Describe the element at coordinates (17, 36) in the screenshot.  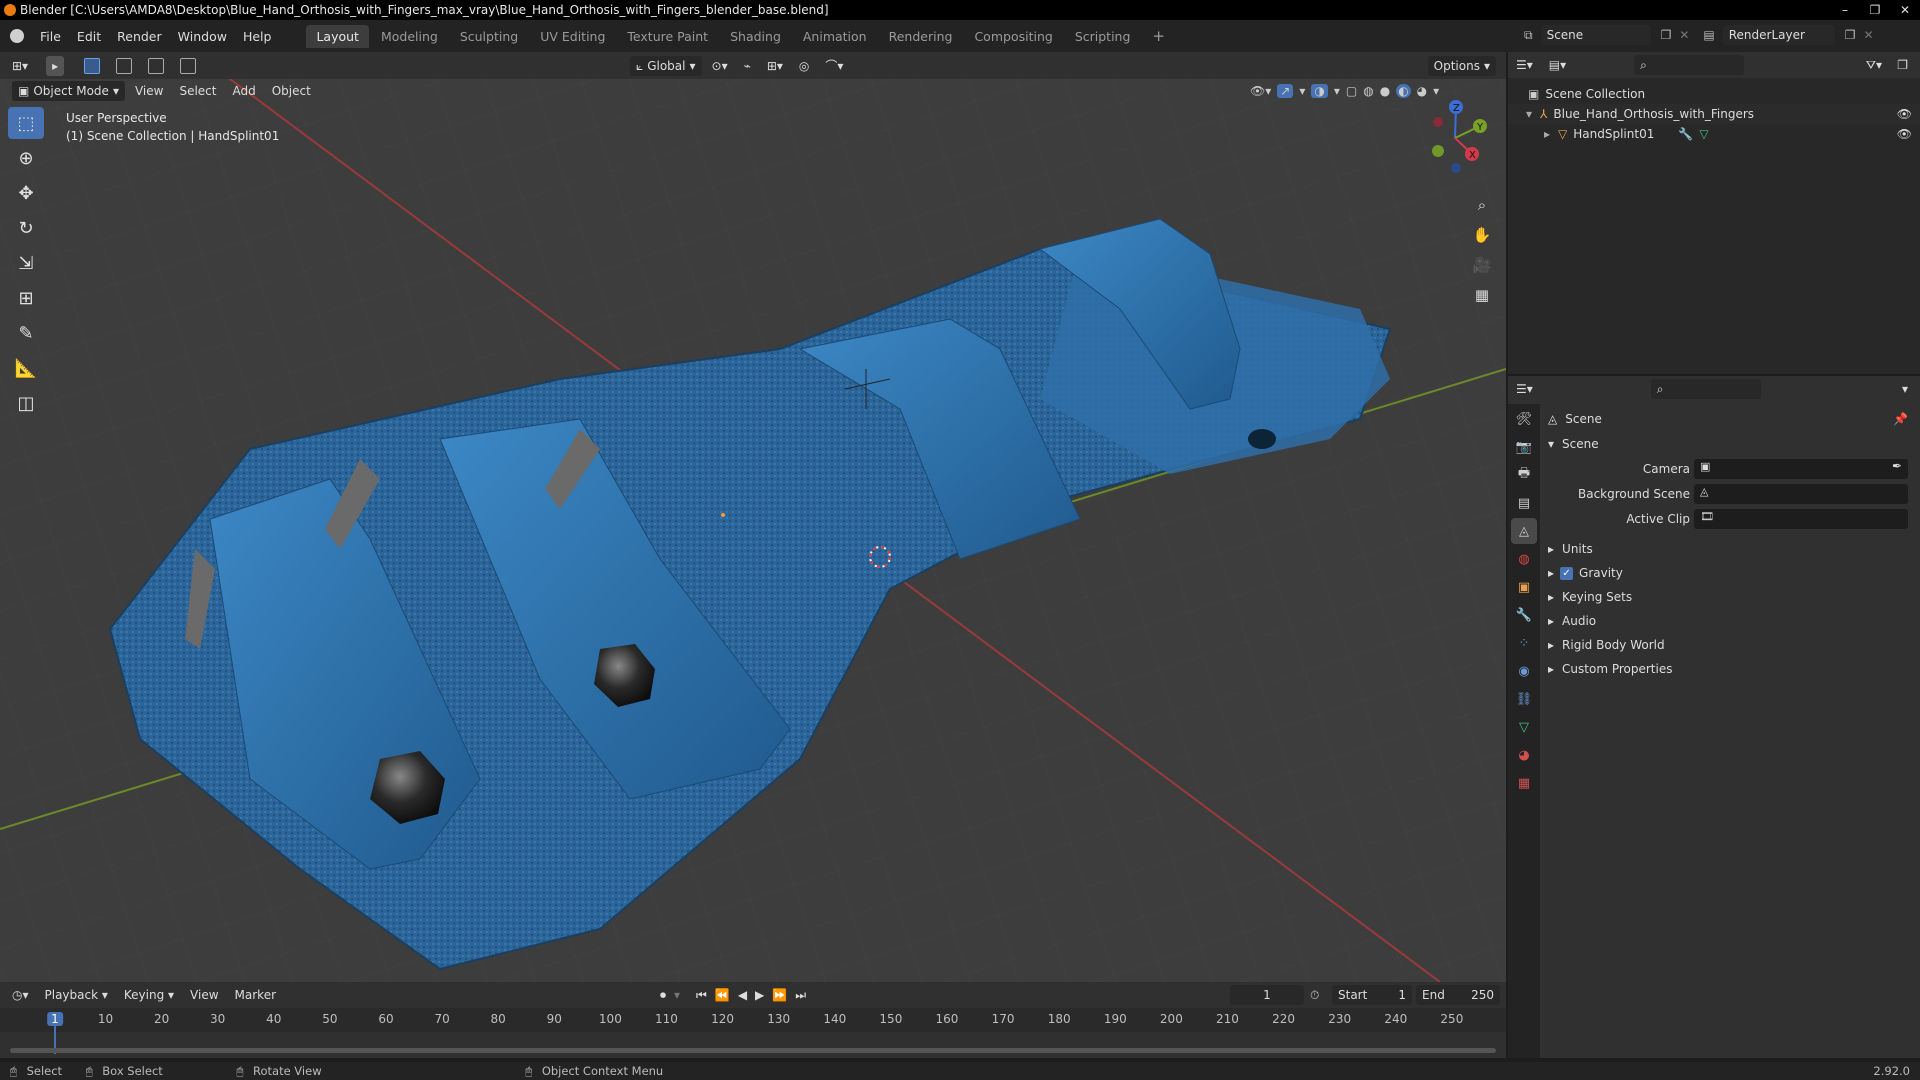
I see `blender-menu-icon` at that location.